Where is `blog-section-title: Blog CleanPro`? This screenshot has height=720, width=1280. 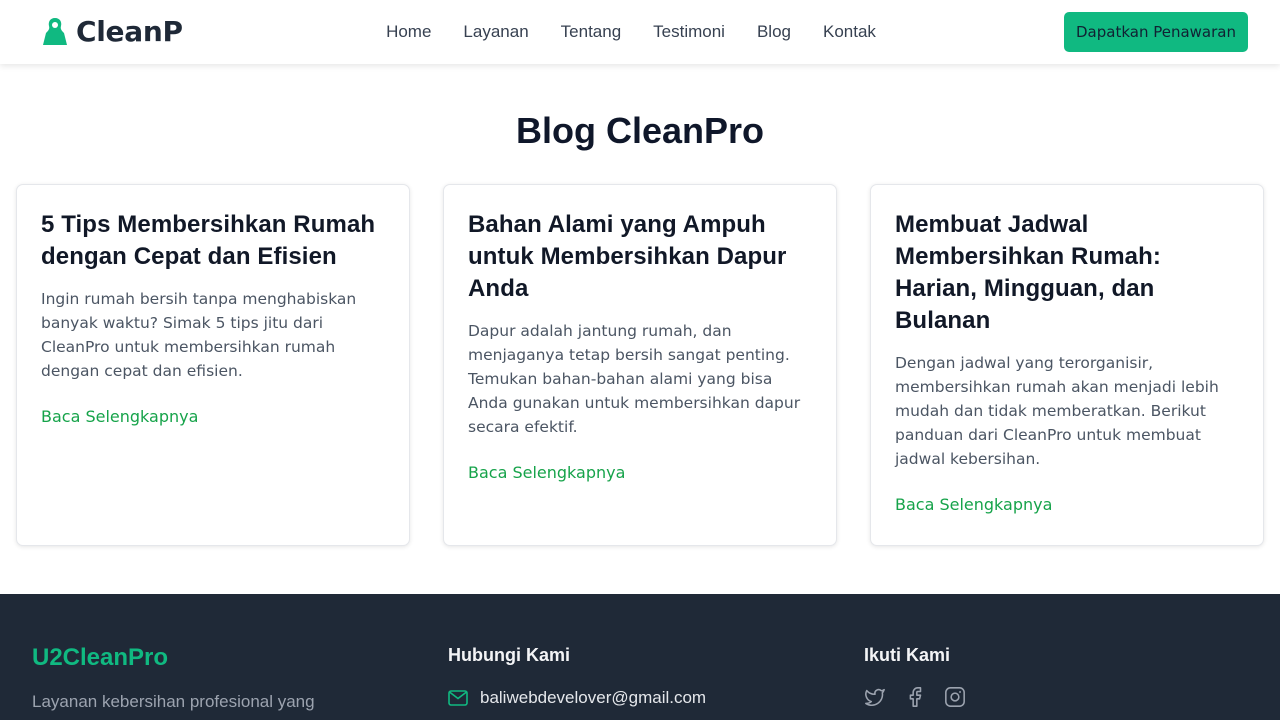 blog-section-title: Blog CleanPro is located at coordinates (640, 130).